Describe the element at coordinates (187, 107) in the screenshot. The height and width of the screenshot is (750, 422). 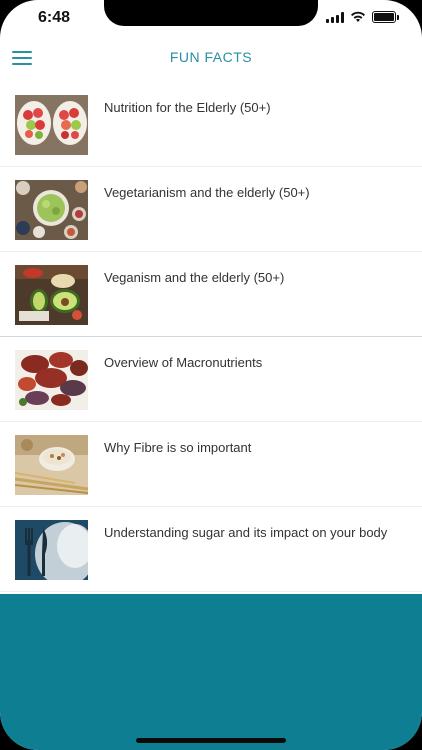
I see `list-item-label: Nutrition for the Elderly (50+)` at that location.